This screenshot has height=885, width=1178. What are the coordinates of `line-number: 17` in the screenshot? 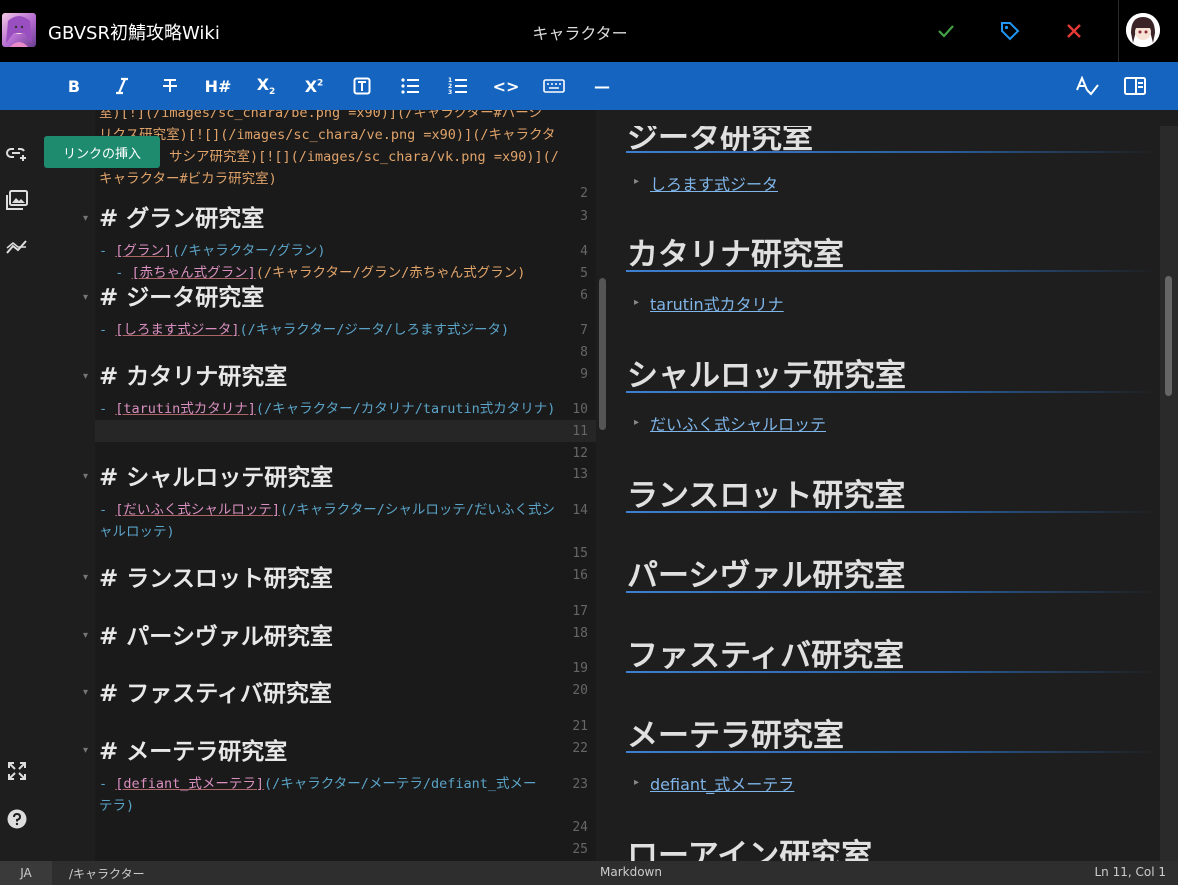 It's located at (580, 611).